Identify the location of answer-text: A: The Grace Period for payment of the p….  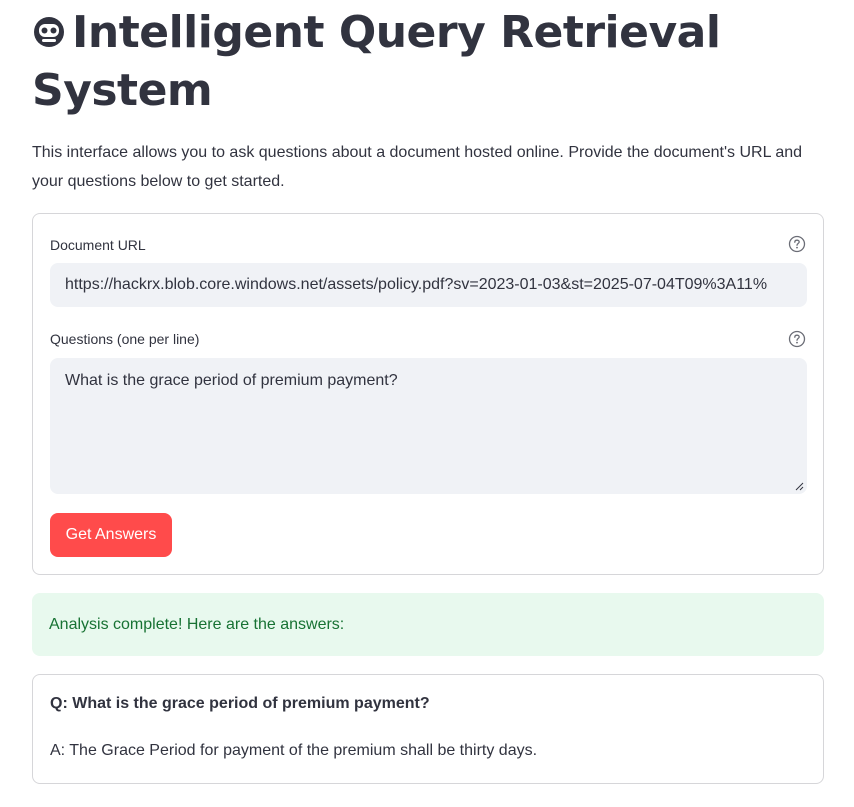
(294, 750).